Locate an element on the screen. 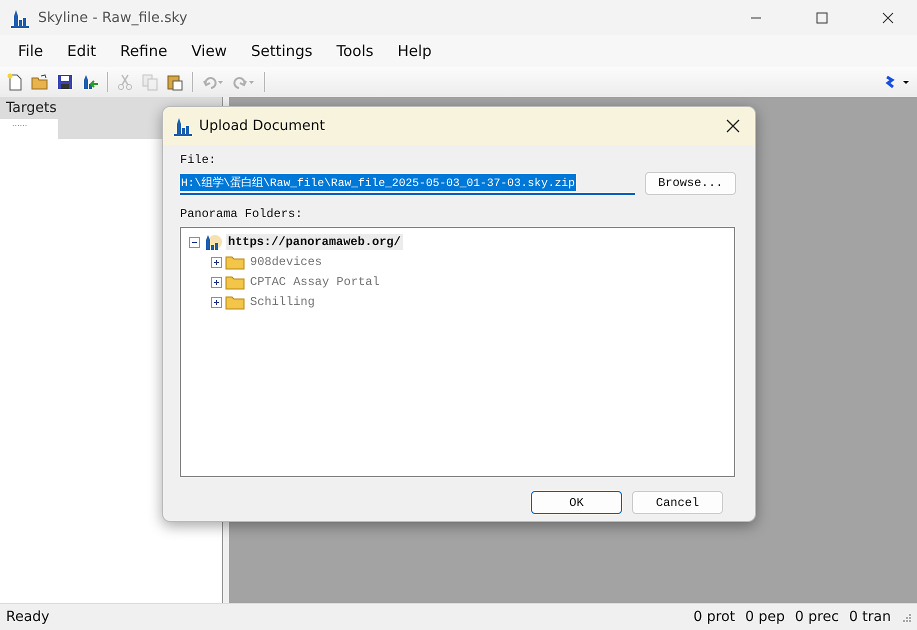  menu-item: Edit is located at coordinates (81, 51).